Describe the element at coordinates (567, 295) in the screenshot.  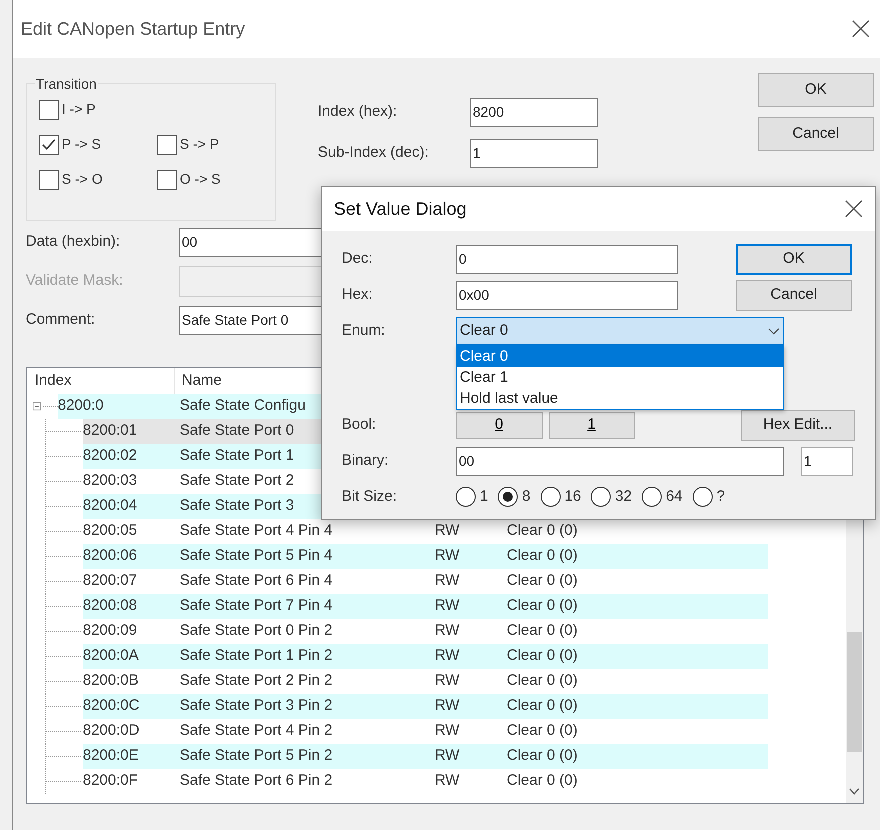
I see `input-field: 0x00` at that location.